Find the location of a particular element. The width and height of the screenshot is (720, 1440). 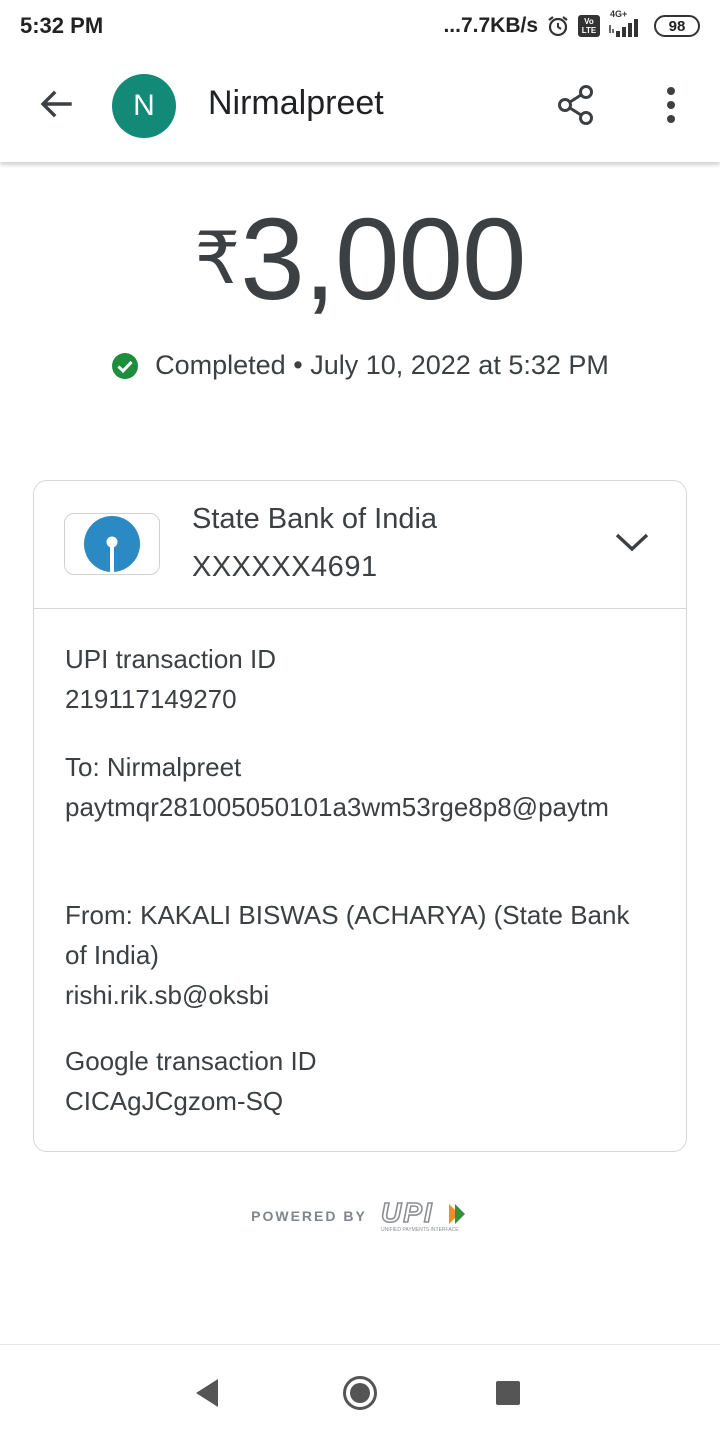

detail-upi-transaction-id: UPI transaction ID 219117149270 is located at coordinates (360, 679).